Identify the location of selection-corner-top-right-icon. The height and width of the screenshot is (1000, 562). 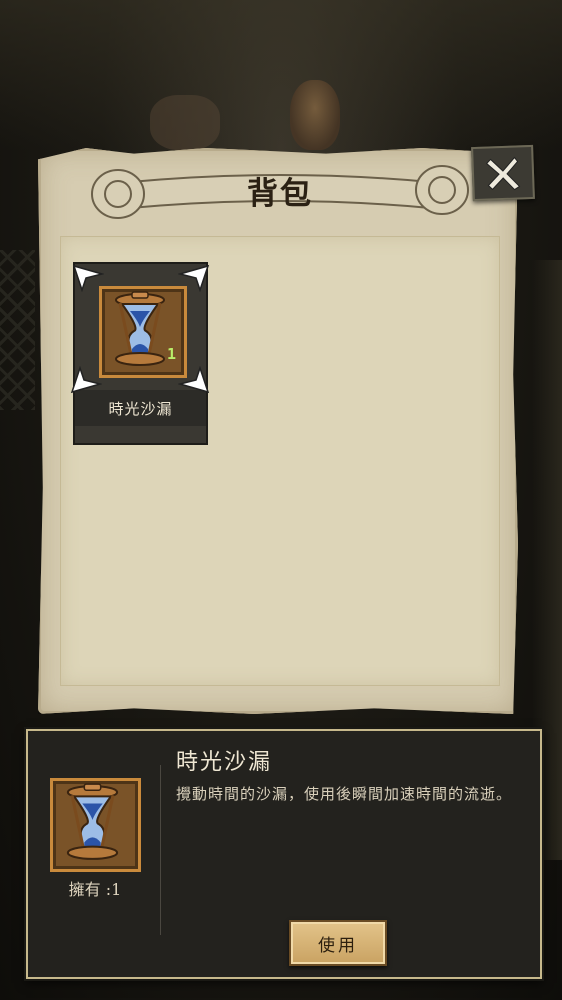
(194, 278).